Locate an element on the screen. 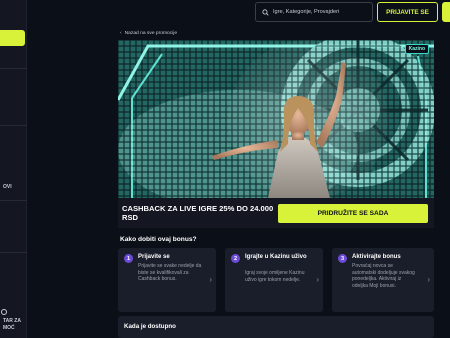 The image size is (450, 338). join-now-button: PRIDRUŽITE SE SADA is located at coordinates (353, 213).